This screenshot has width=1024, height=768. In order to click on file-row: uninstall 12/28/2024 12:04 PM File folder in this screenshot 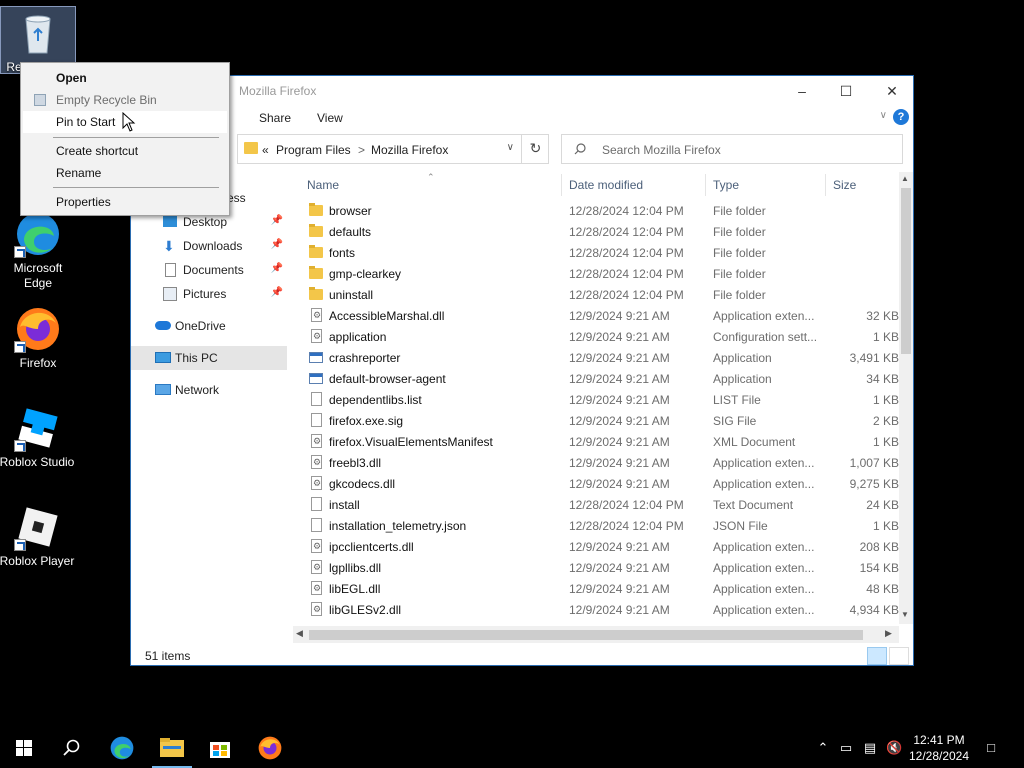, I will do `click(596, 294)`.